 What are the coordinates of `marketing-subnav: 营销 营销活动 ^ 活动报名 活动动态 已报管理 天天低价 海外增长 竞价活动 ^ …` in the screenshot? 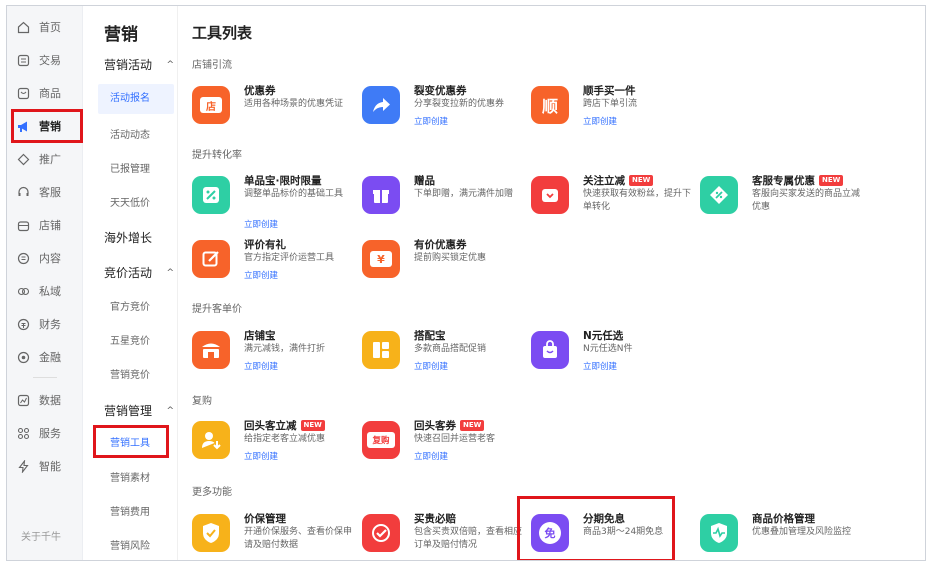 It's located at (130, 283).